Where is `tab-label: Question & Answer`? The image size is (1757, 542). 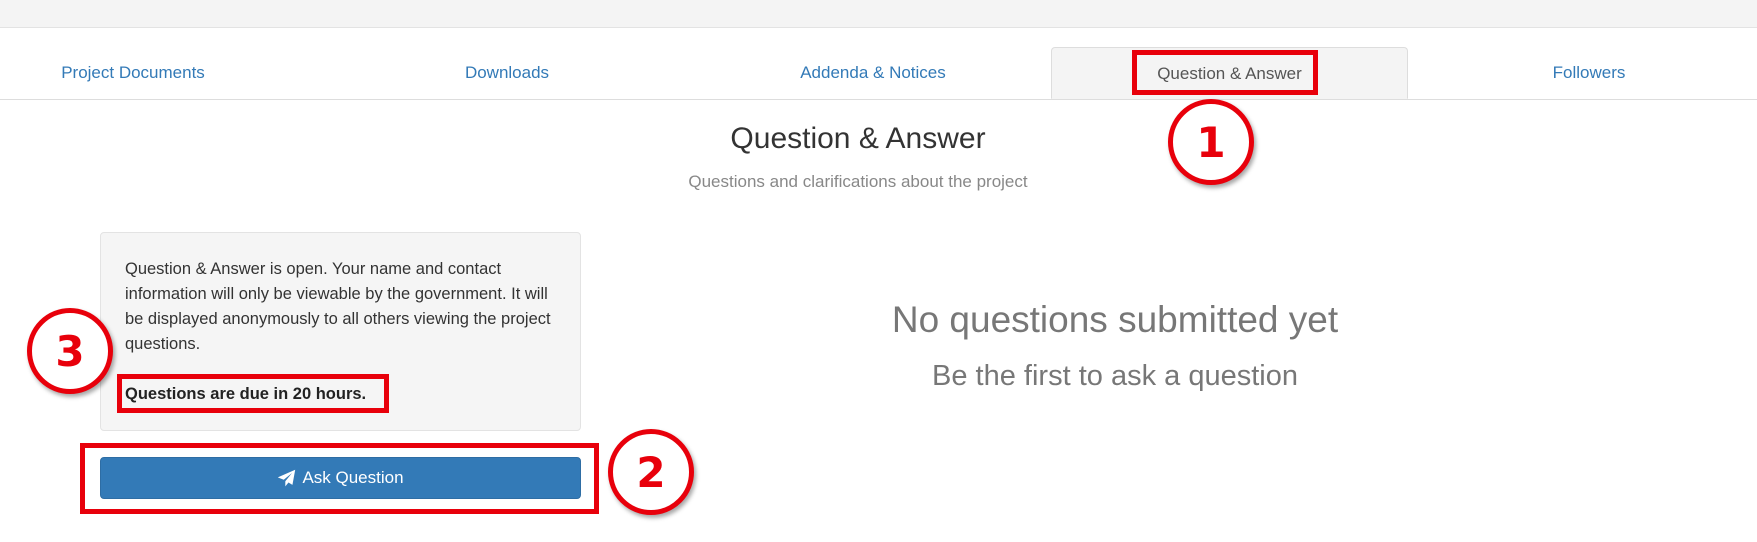 tab-label: Question & Answer is located at coordinates (1229, 73).